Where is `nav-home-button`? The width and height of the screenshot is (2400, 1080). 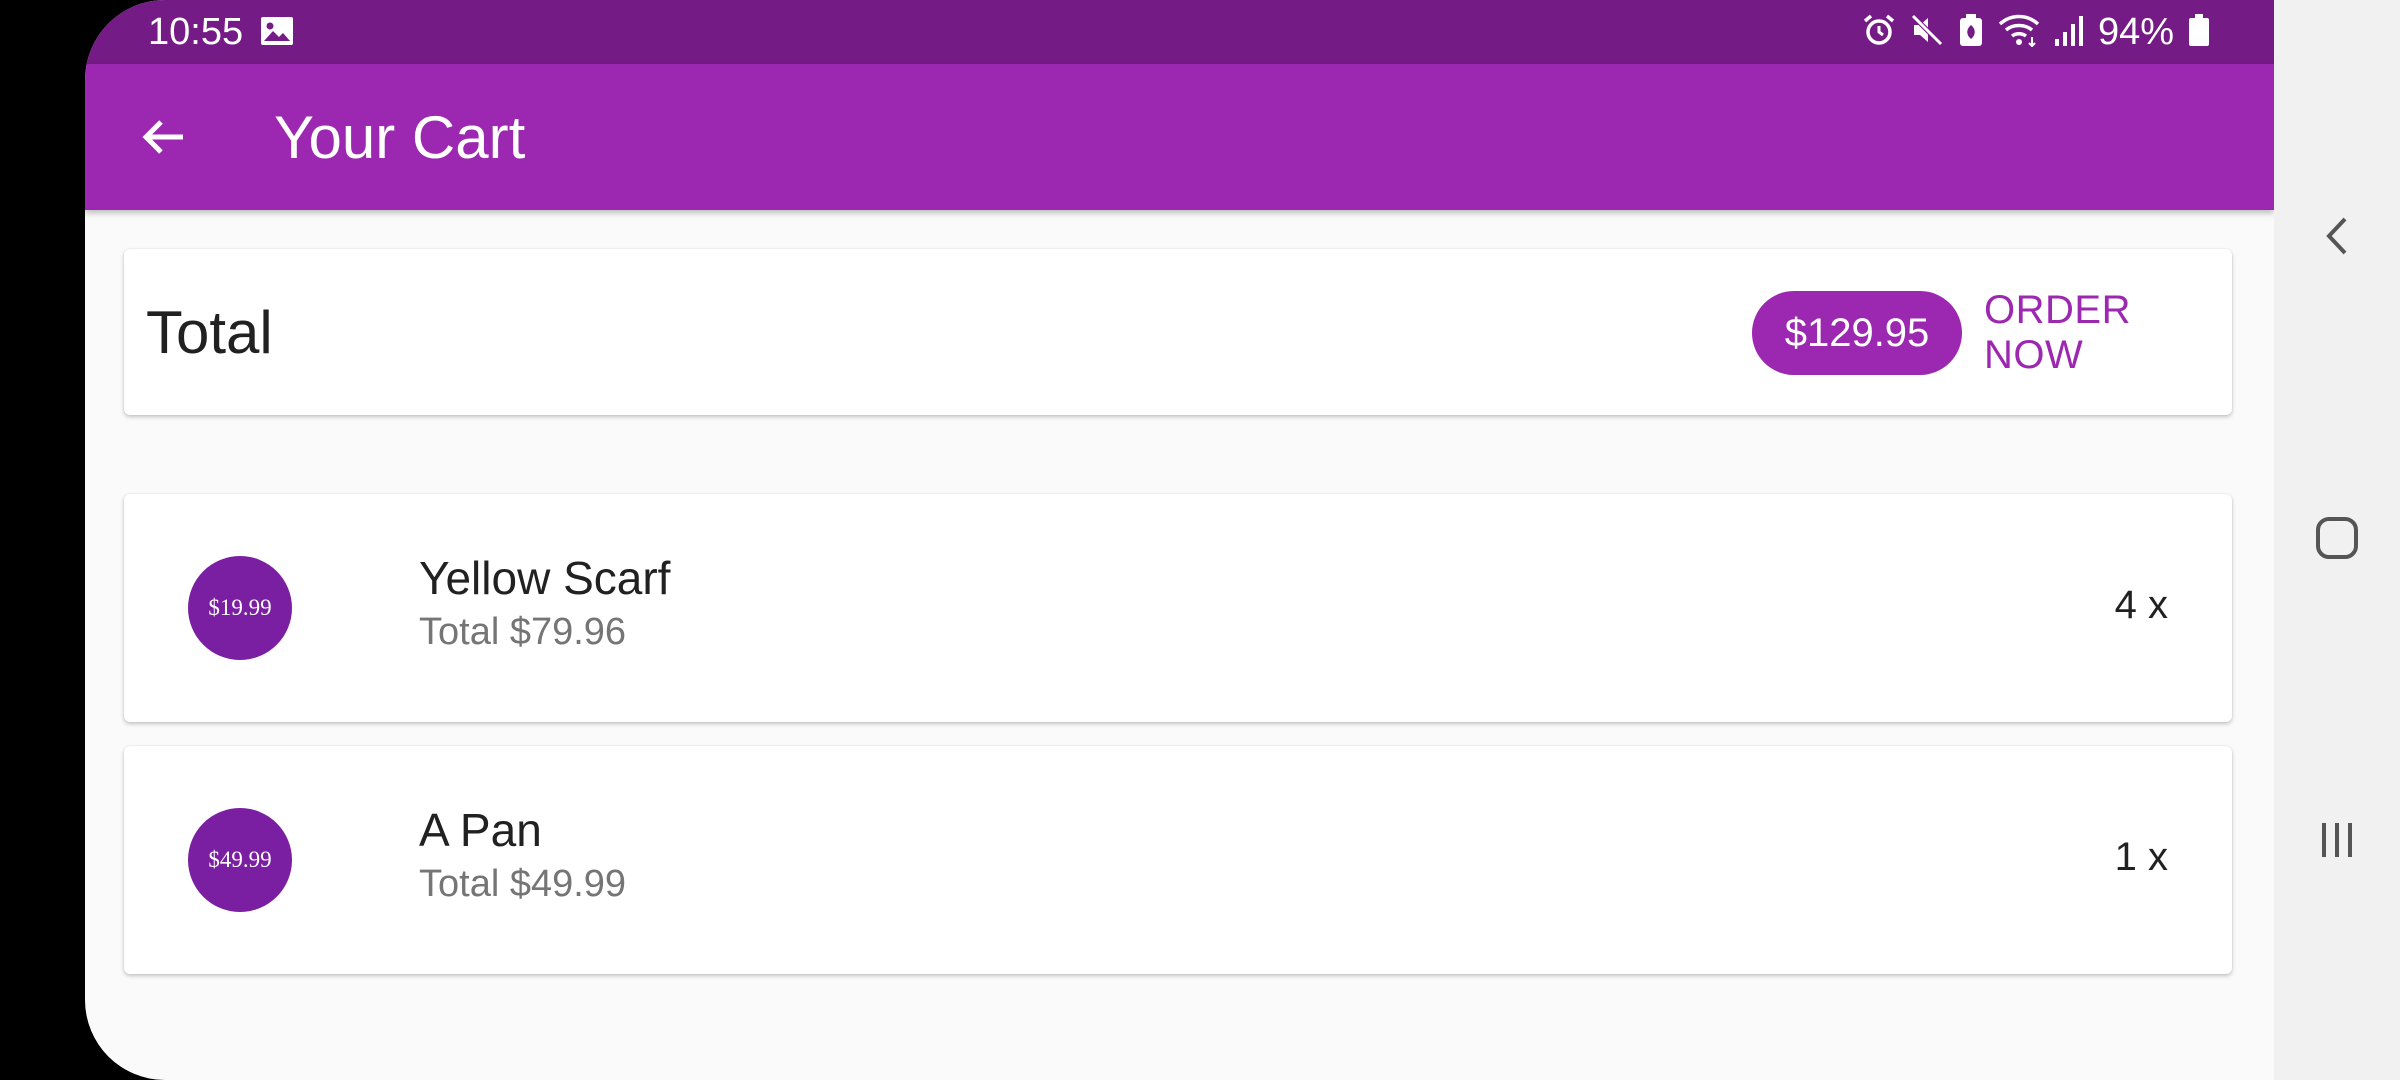 nav-home-button is located at coordinates (2337, 538).